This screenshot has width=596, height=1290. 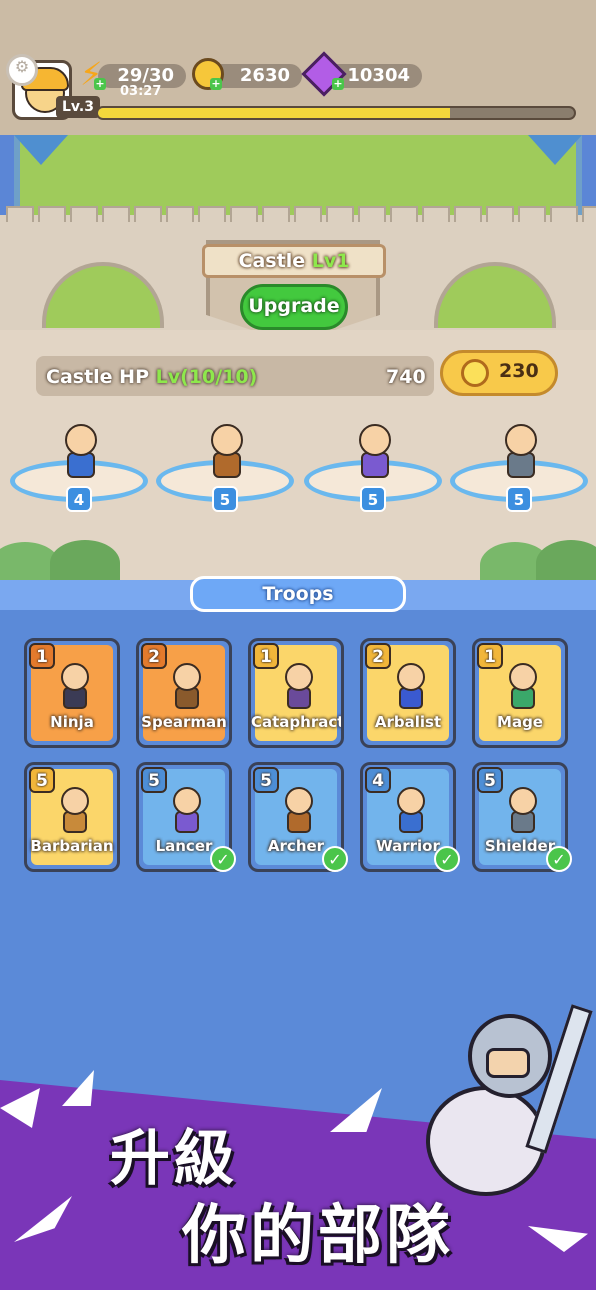 What do you see at coordinates (22, 70) in the screenshot?
I see `gear-icon: ⚙` at bounding box center [22, 70].